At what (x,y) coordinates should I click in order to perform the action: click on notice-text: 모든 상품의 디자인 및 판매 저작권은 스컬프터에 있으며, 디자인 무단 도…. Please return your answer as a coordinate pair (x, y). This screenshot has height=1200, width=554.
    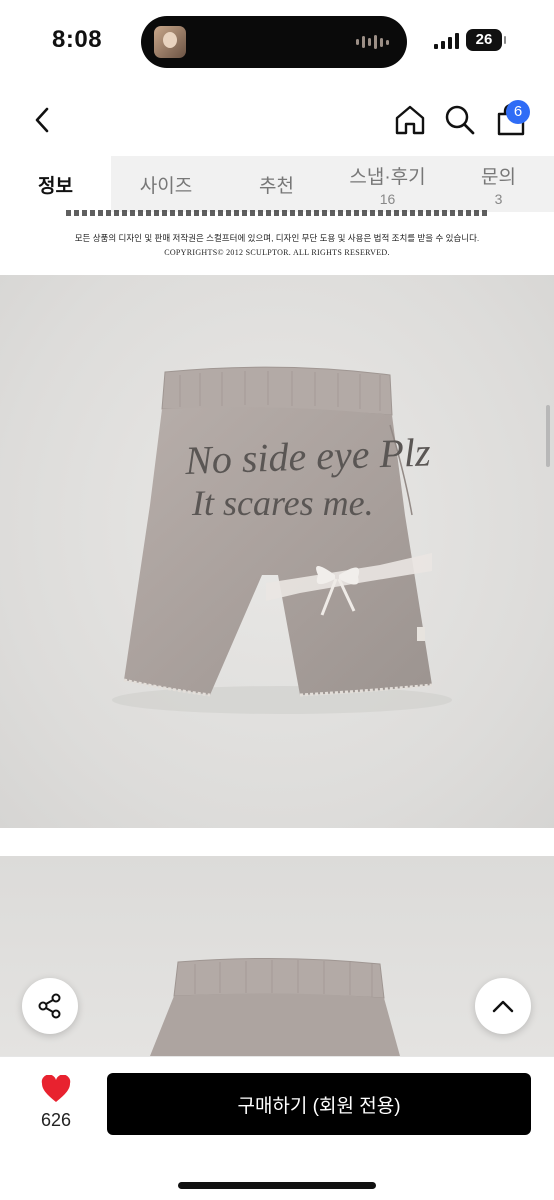
    Looking at the image, I should click on (277, 238).